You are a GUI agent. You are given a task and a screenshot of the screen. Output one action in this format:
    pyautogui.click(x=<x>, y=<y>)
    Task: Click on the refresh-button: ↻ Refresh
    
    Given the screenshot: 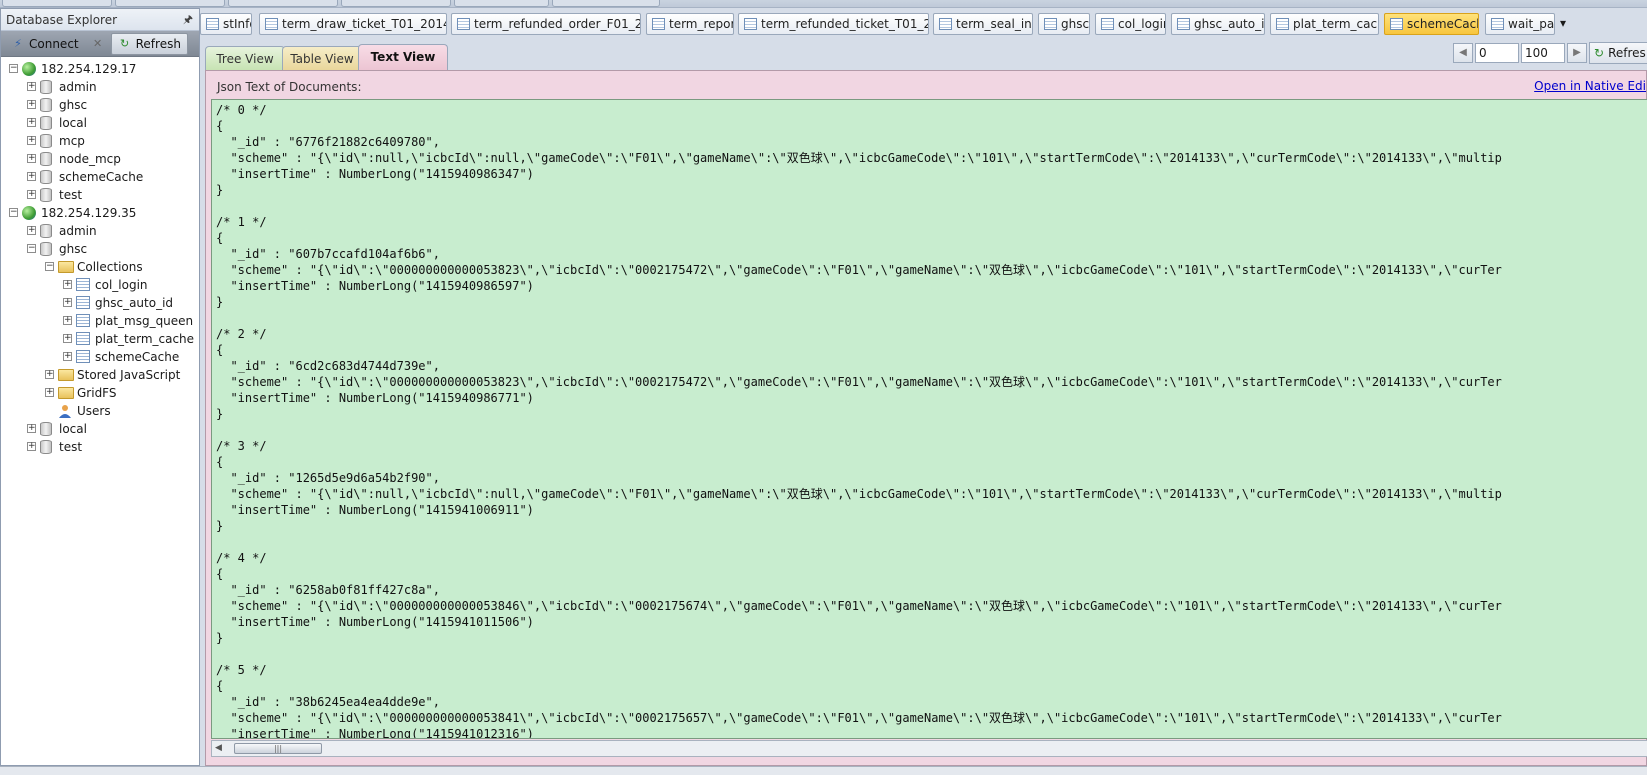 What is the action you would take?
    pyautogui.click(x=149, y=43)
    